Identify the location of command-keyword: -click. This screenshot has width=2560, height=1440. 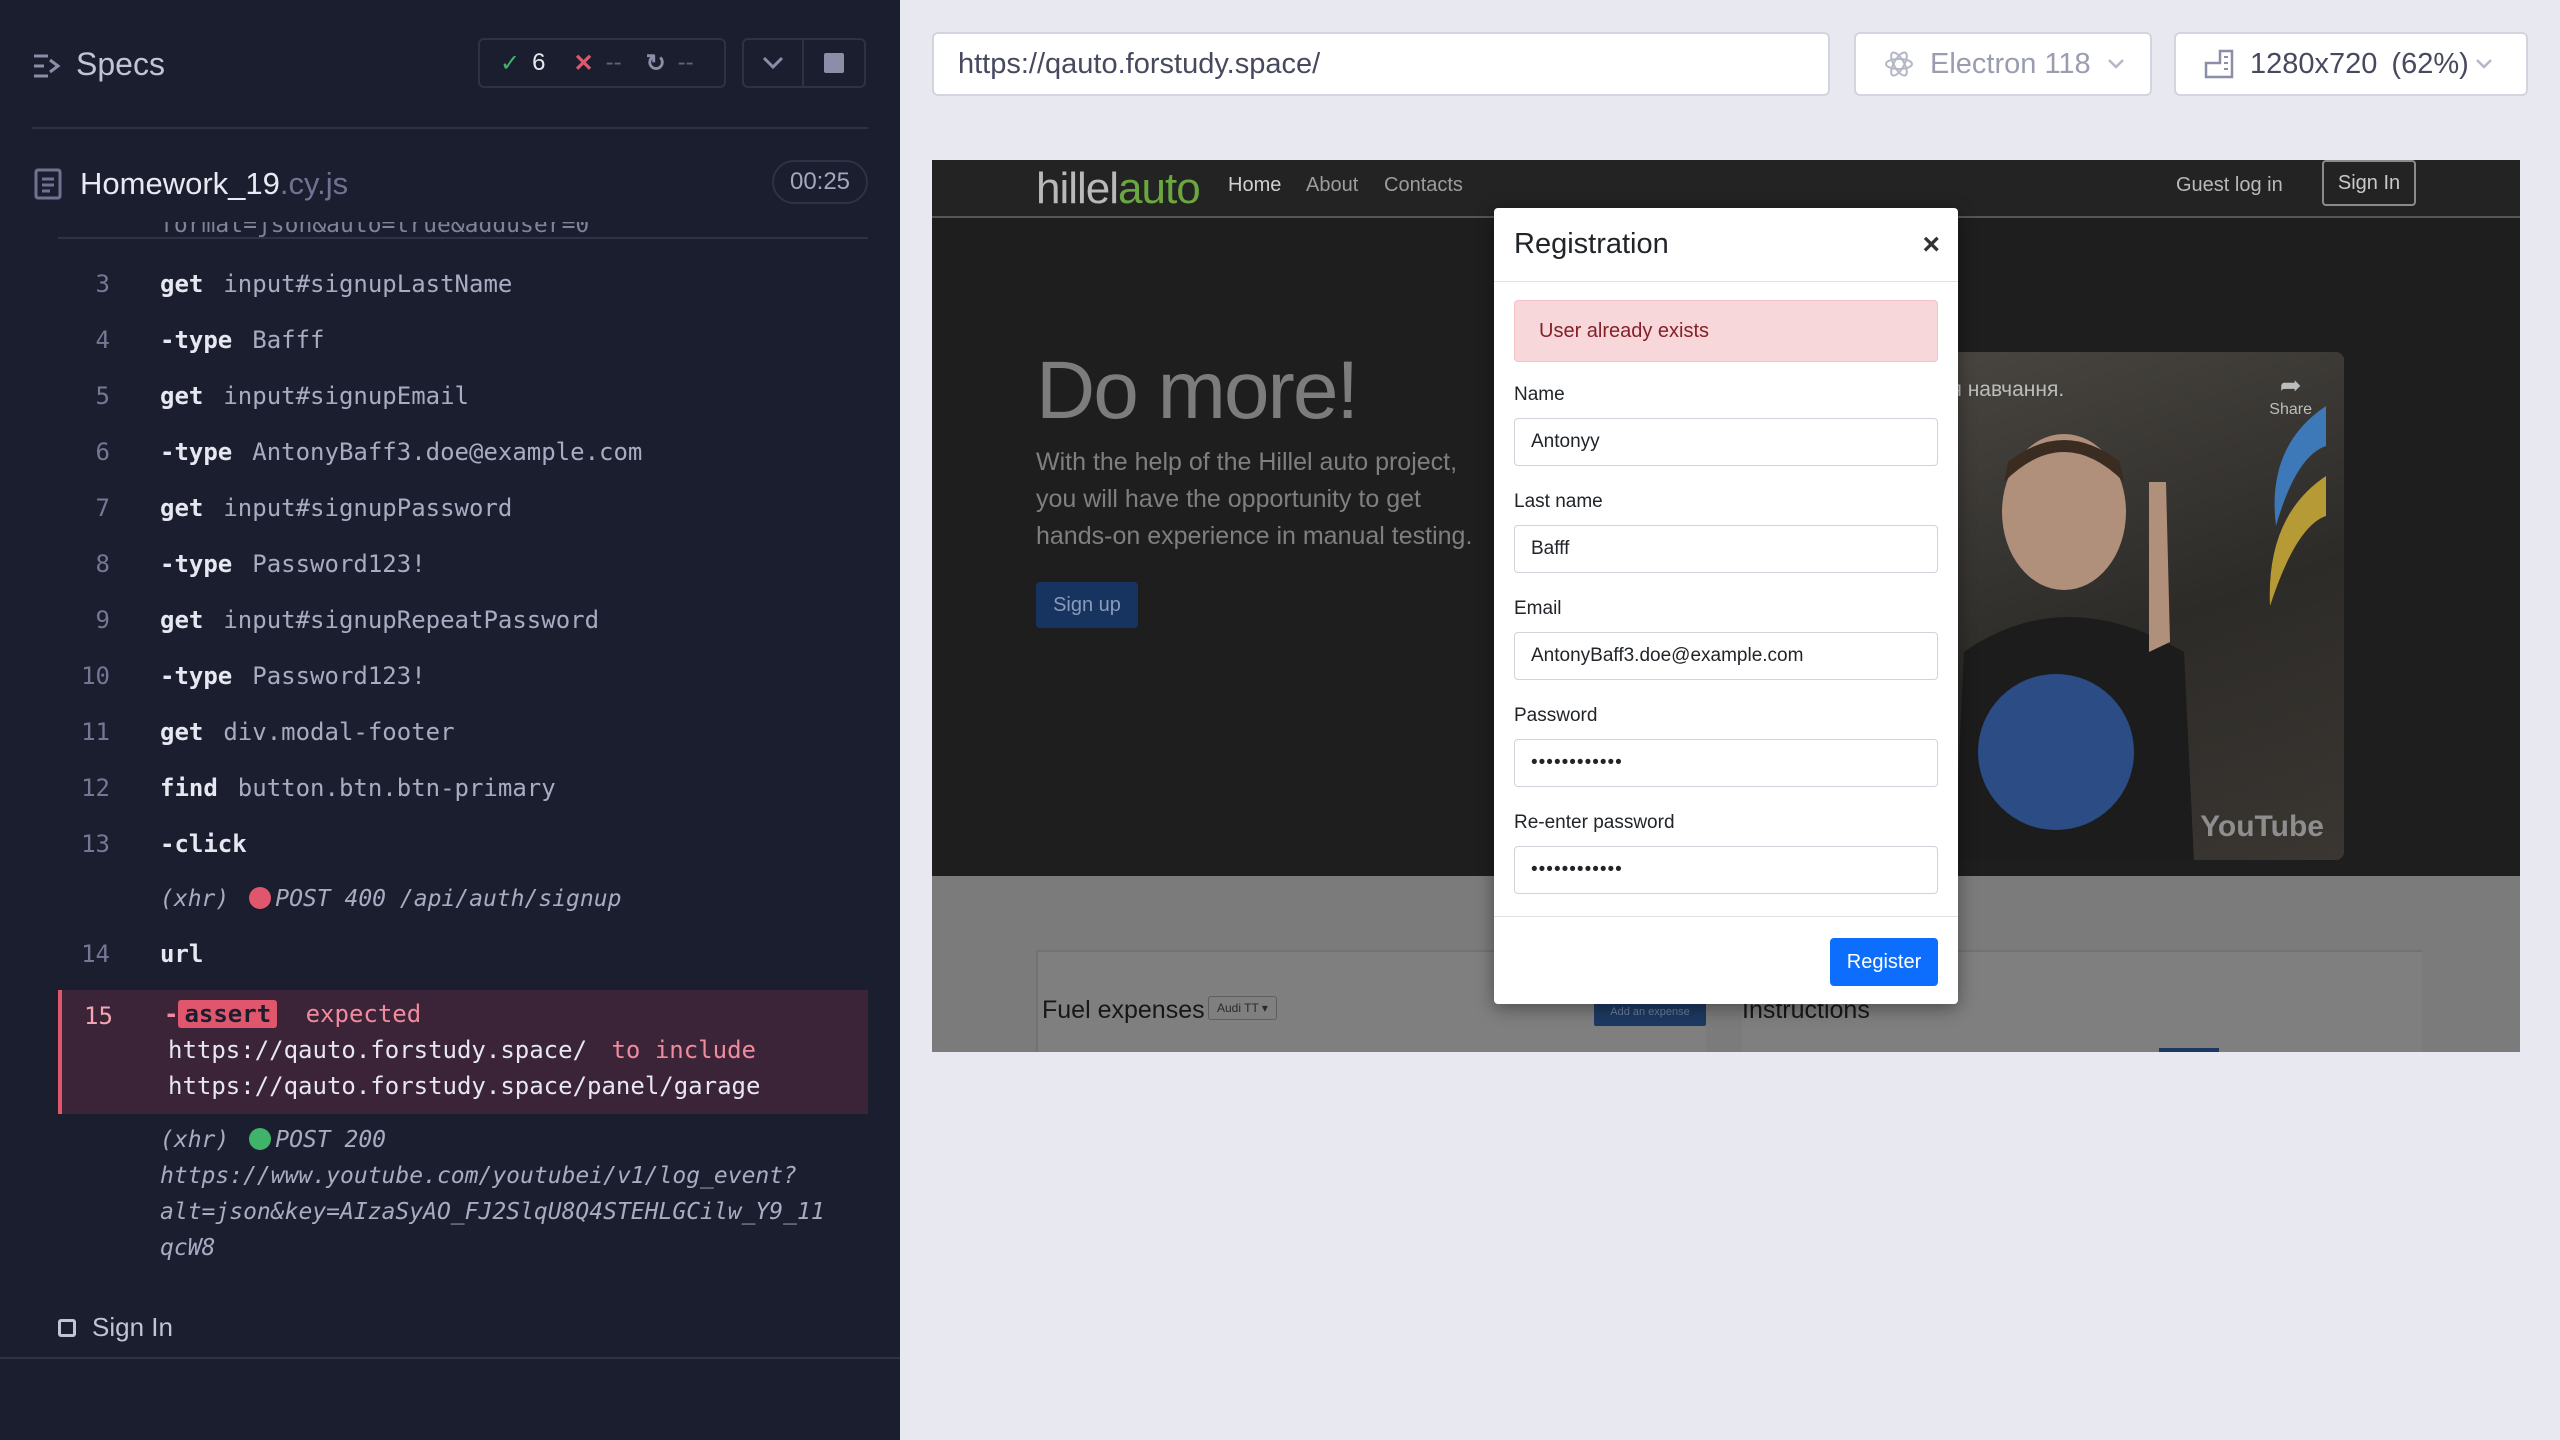
(203, 844).